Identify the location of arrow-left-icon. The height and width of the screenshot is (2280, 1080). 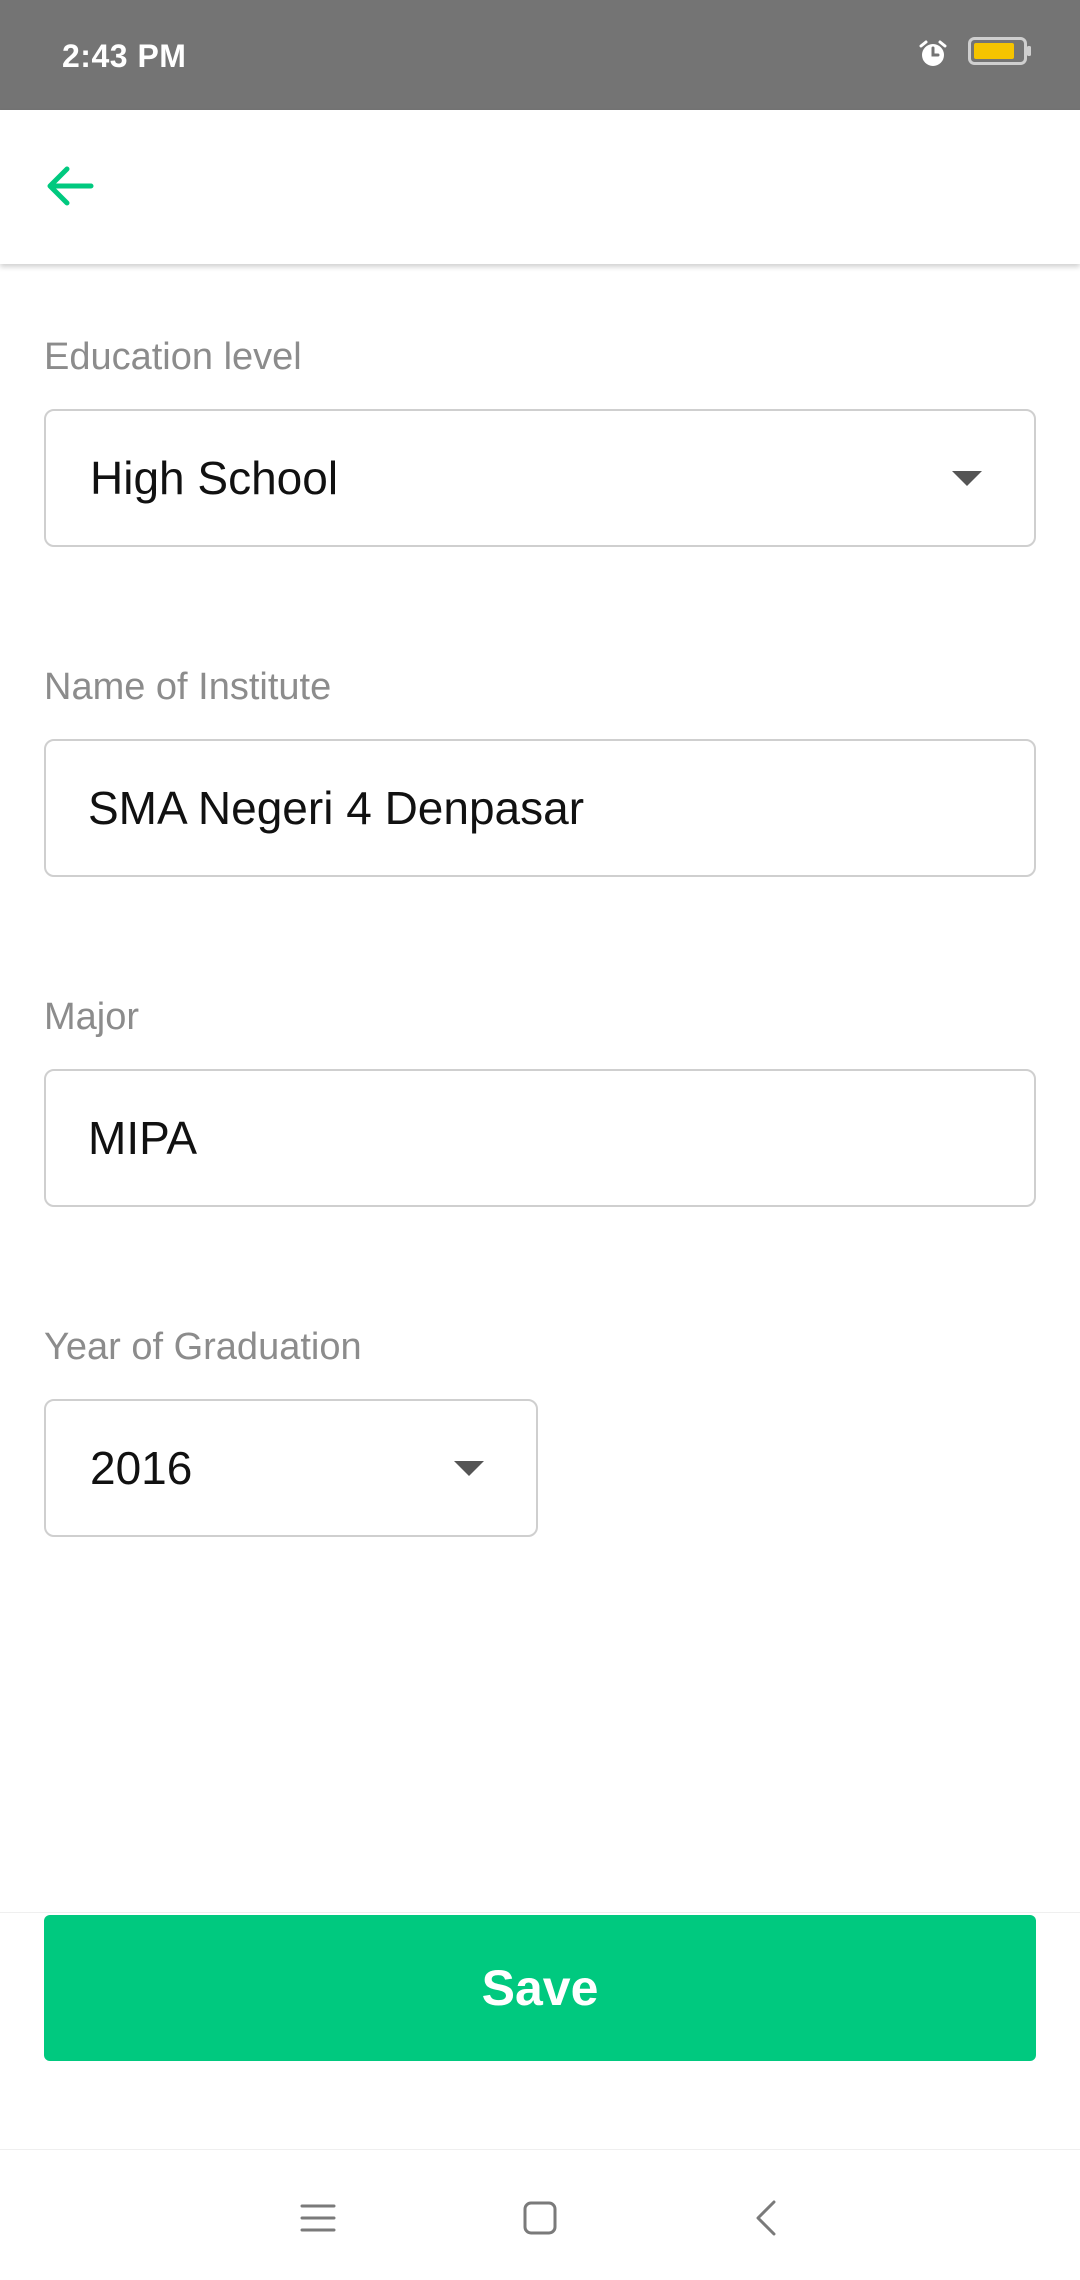
(70, 188).